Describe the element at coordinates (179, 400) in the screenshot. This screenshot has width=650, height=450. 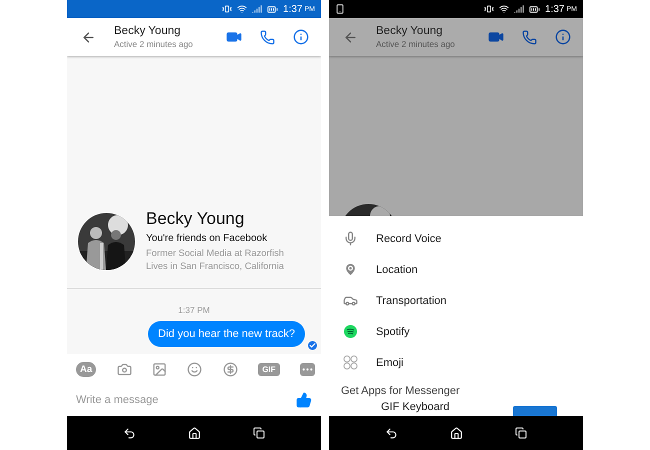
I see `message-input: Write a message` at that location.